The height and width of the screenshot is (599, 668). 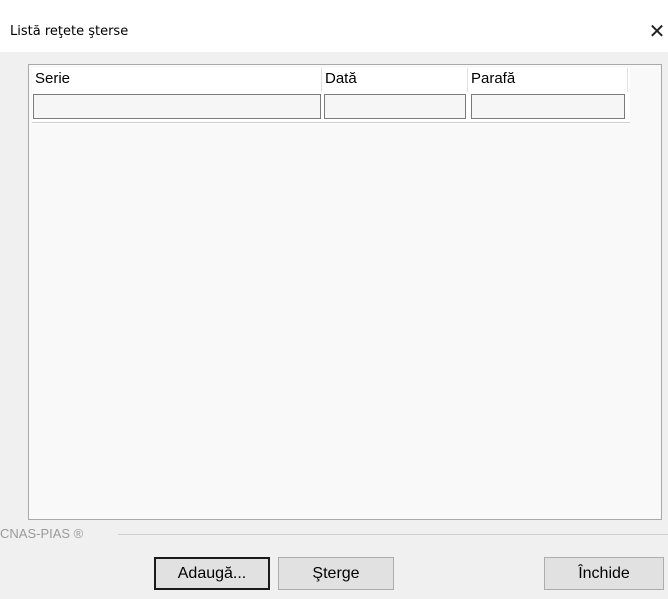 What do you see at coordinates (393, 534) in the screenshot?
I see `brand-divider` at bounding box center [393, 534].